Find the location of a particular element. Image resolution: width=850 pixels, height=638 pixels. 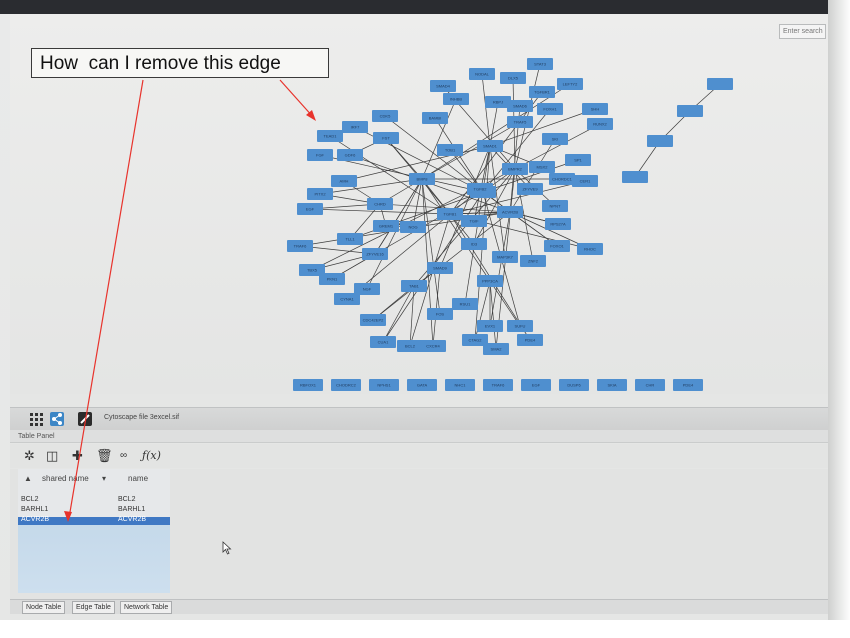

network-node: FOXH1 is located at coordinates (550, 109).